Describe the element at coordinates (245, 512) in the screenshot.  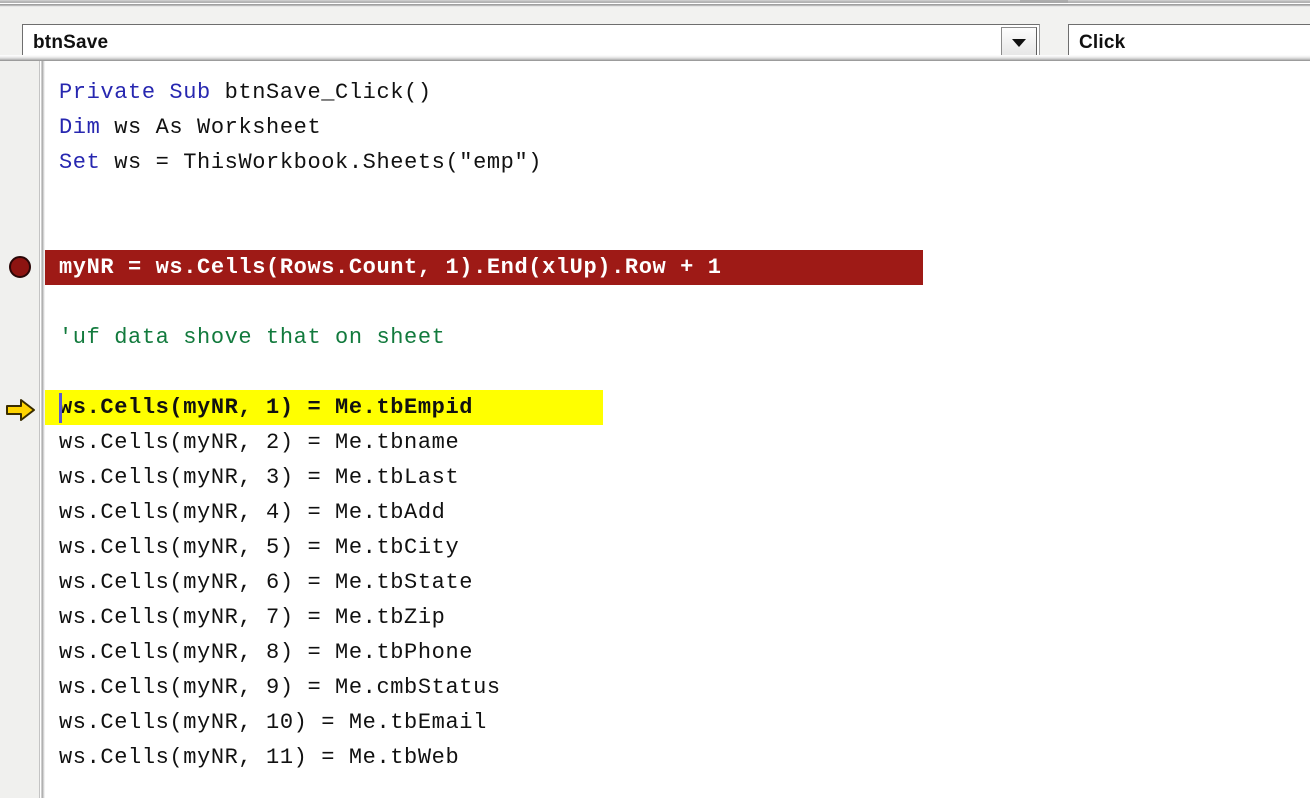
I see `code-line: ws.Cells(myNR, 4) = Me.tbAdd` at that location.